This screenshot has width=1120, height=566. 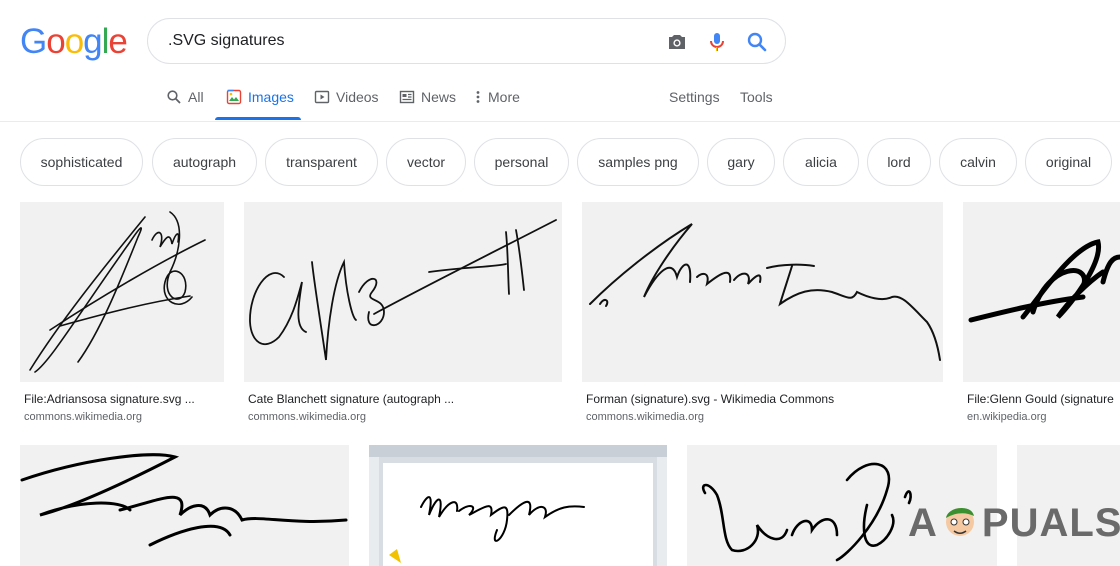 I want to click on chip: calvin, so click(x=978, y=162).